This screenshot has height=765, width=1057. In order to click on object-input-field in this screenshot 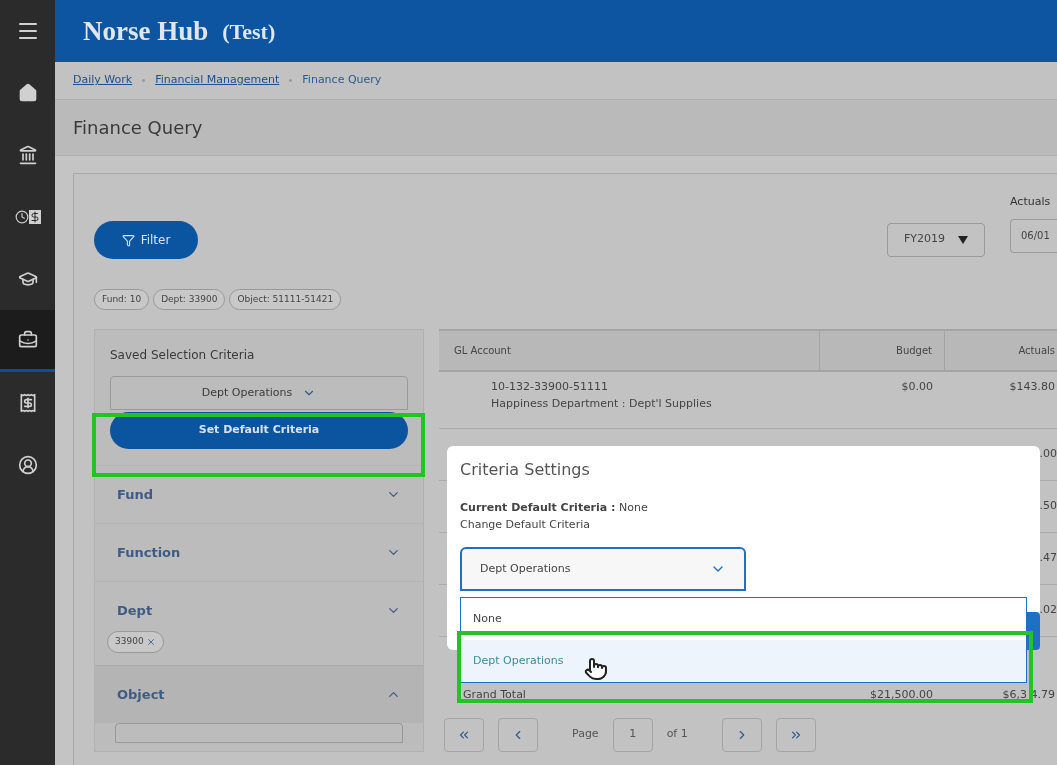, I will do `click(259, 733)`.